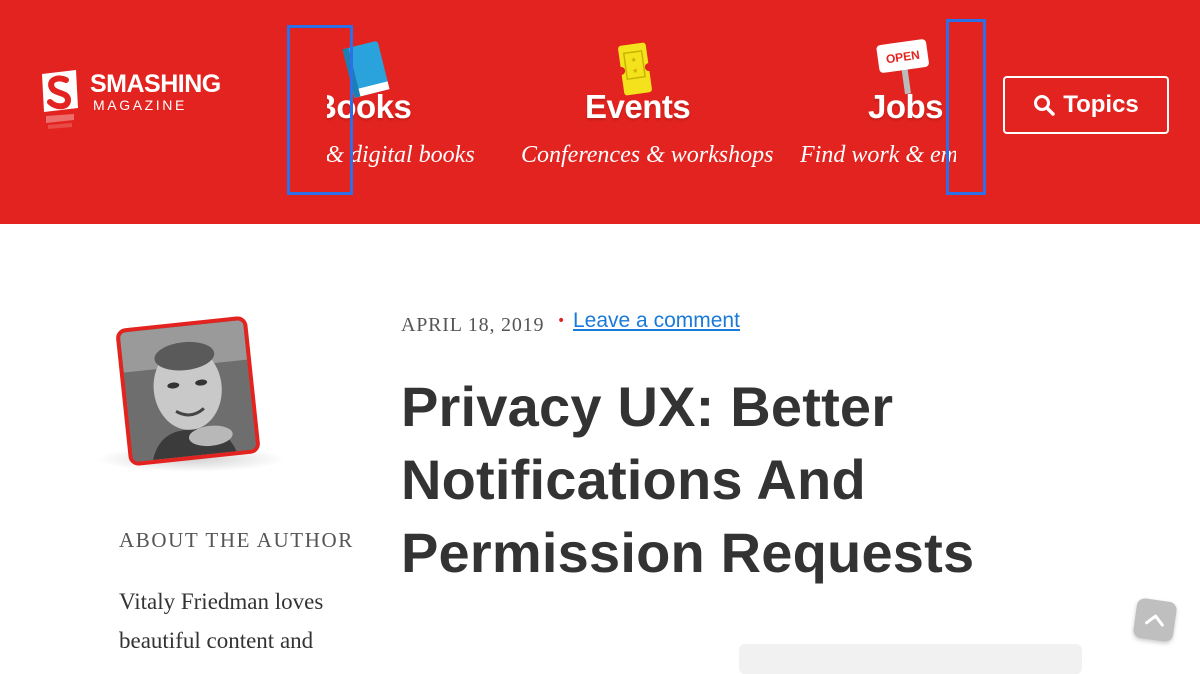 Image resolution: width=1200 pixels, height=674 pixels. What do you see at coordinates (656, 321) in the screenshot?
I see `leave-comment-link: Leave a comment` at bounding box center [656, 321].